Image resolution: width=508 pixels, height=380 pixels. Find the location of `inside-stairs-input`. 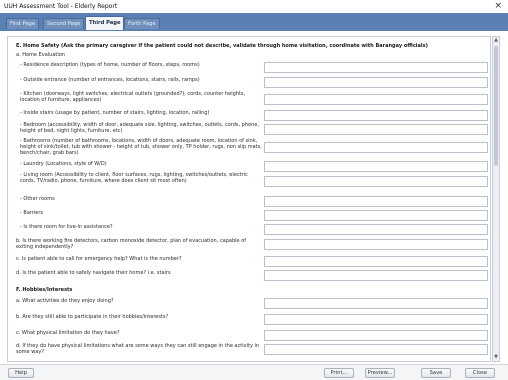

inside-stairs-input is located at coordinates (376, 115).